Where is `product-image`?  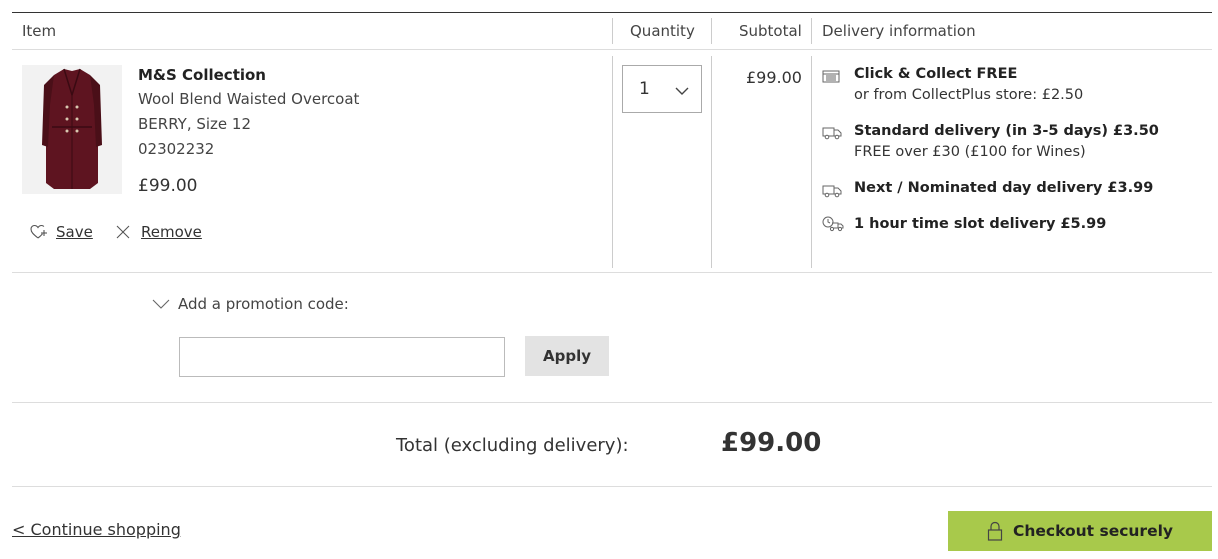 product-image is located at coordinates (72, 129).